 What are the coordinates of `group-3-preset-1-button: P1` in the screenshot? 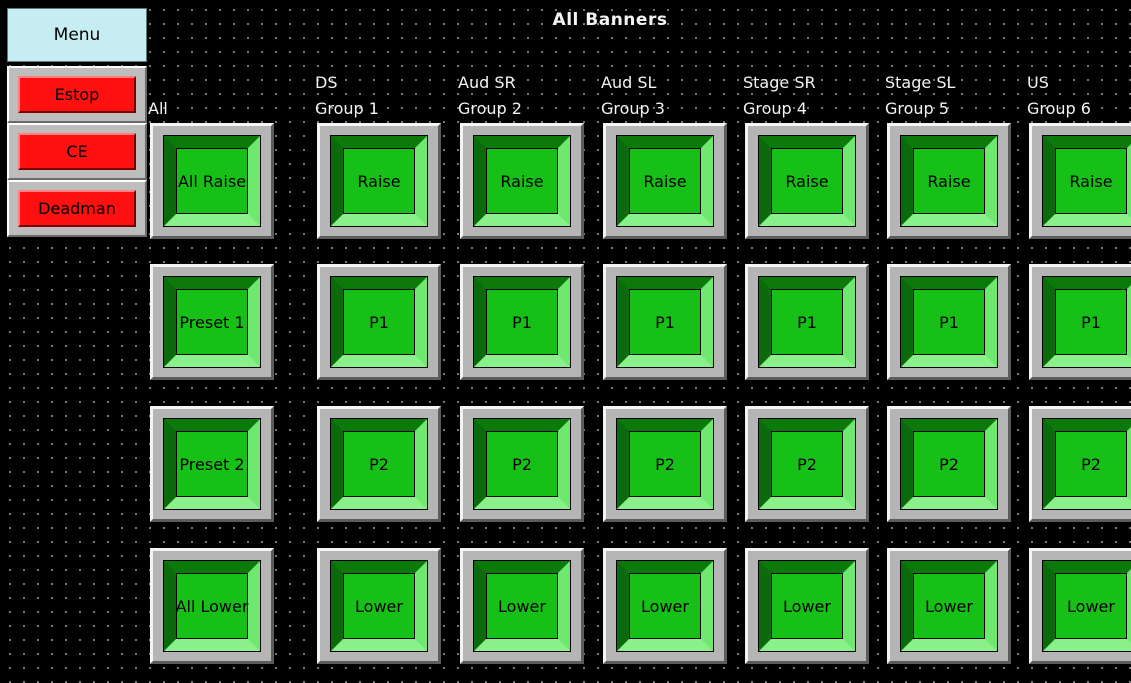 It's located at (665, 322).